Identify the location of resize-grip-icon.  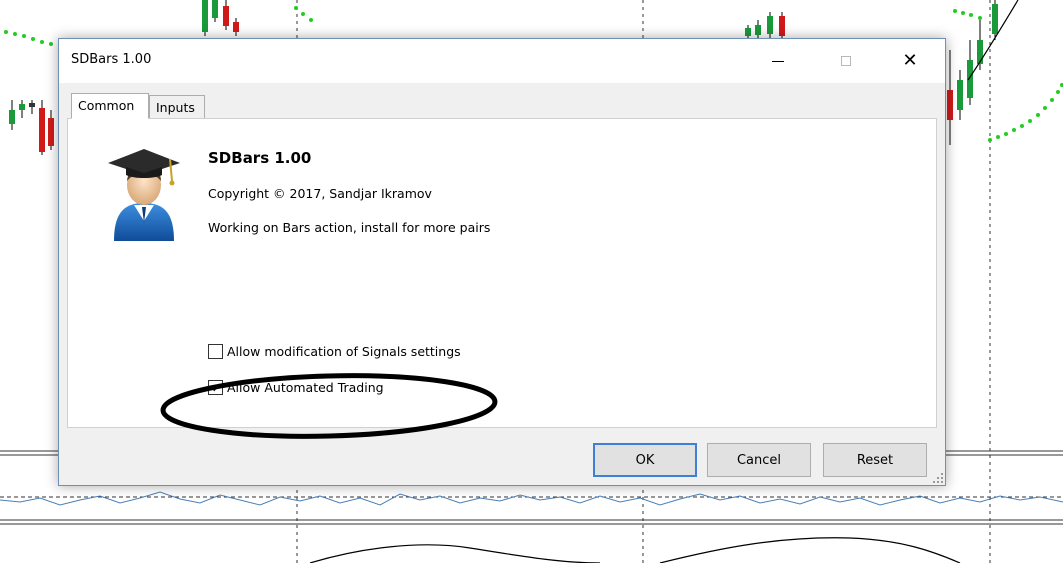
(938, 478).